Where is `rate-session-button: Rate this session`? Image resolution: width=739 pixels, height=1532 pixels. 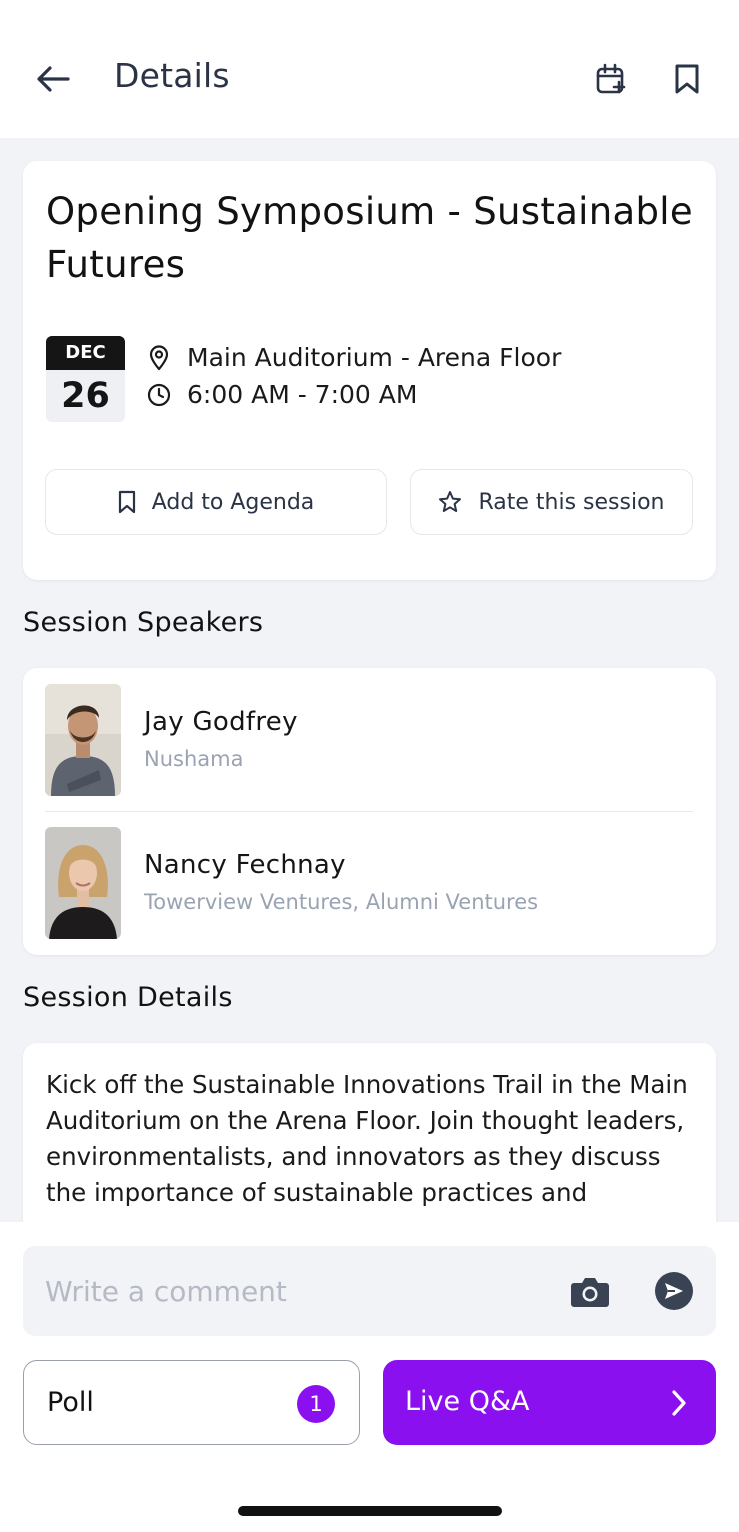
rate-session-button: Rate this session is located at coordinates (551, 502).